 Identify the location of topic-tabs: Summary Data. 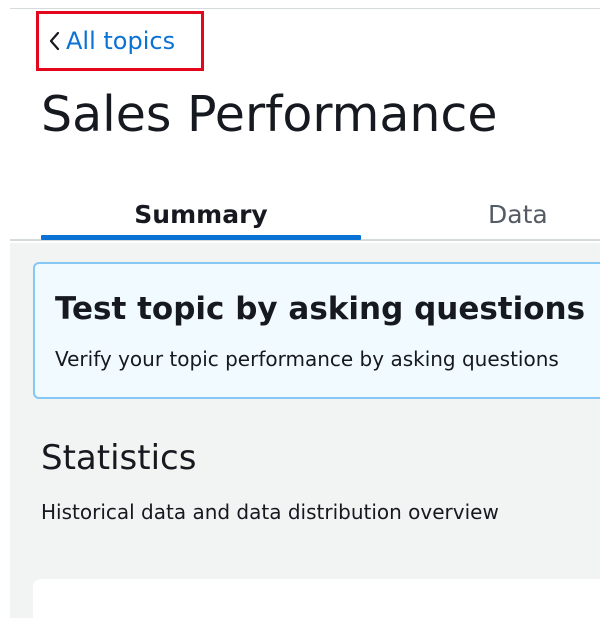
(300, 214).